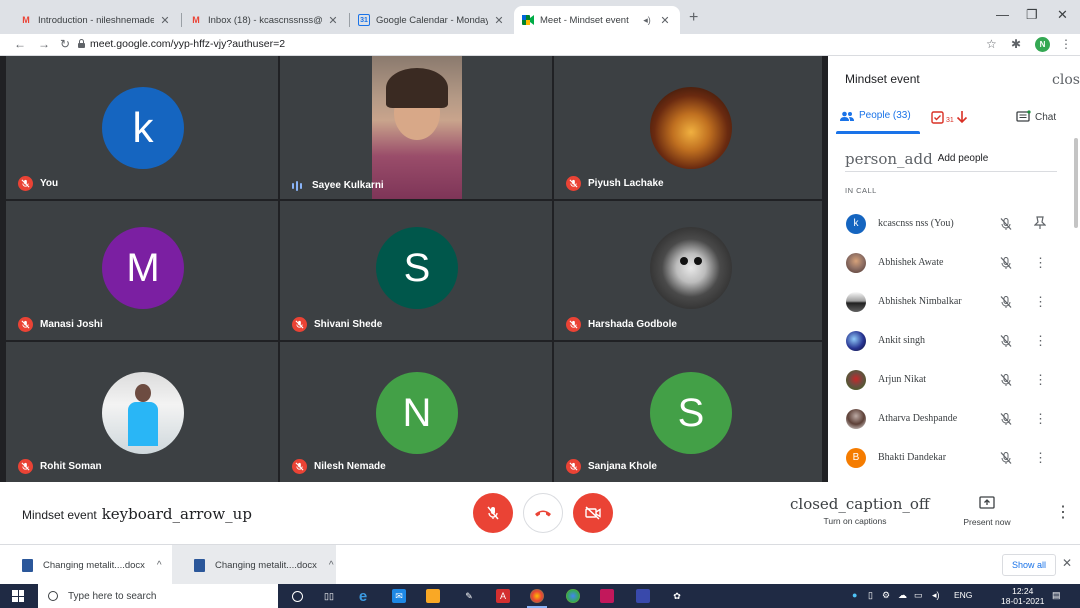 This screenshot has width=1080, height=608. I want to click on close-window-icon: ✕, so click(1062, 15).